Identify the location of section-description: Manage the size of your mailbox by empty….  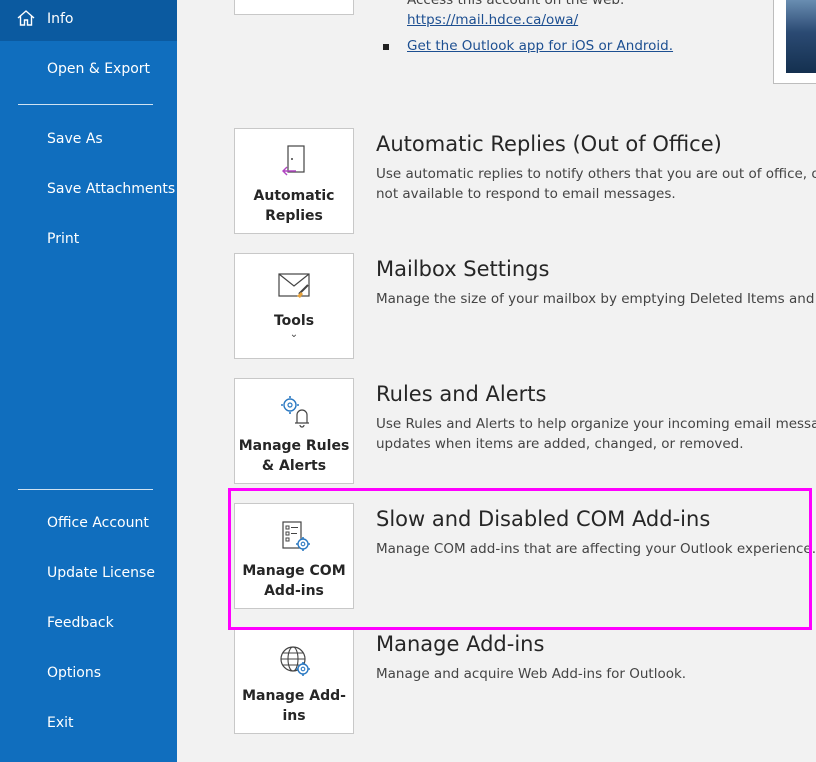
(596, 299).